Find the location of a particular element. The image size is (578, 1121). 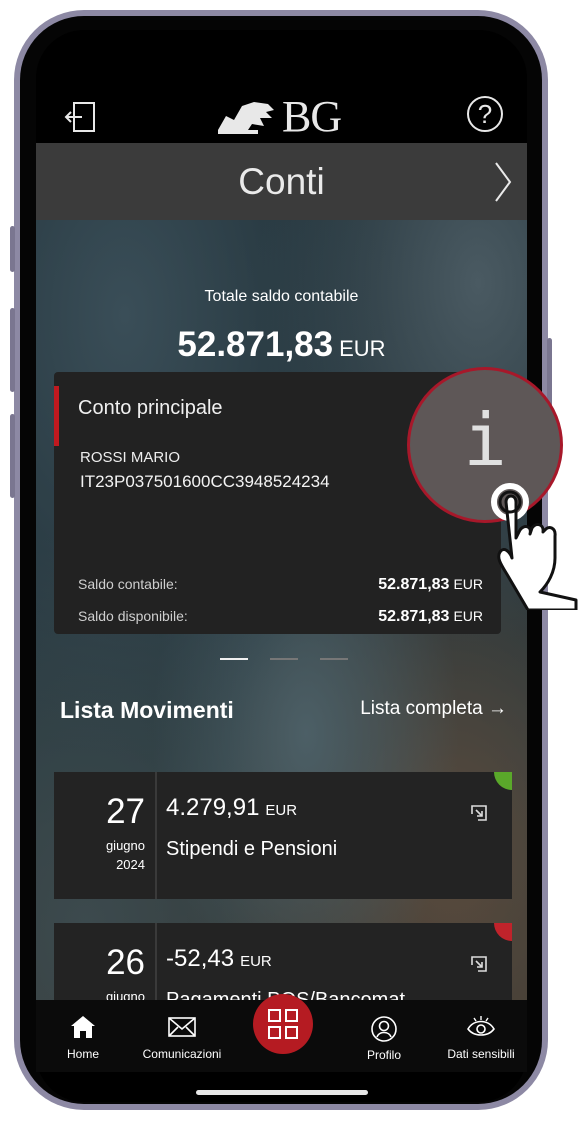

transaction-description: Stipendi e Pensioni is located at coordinates (252, 849).